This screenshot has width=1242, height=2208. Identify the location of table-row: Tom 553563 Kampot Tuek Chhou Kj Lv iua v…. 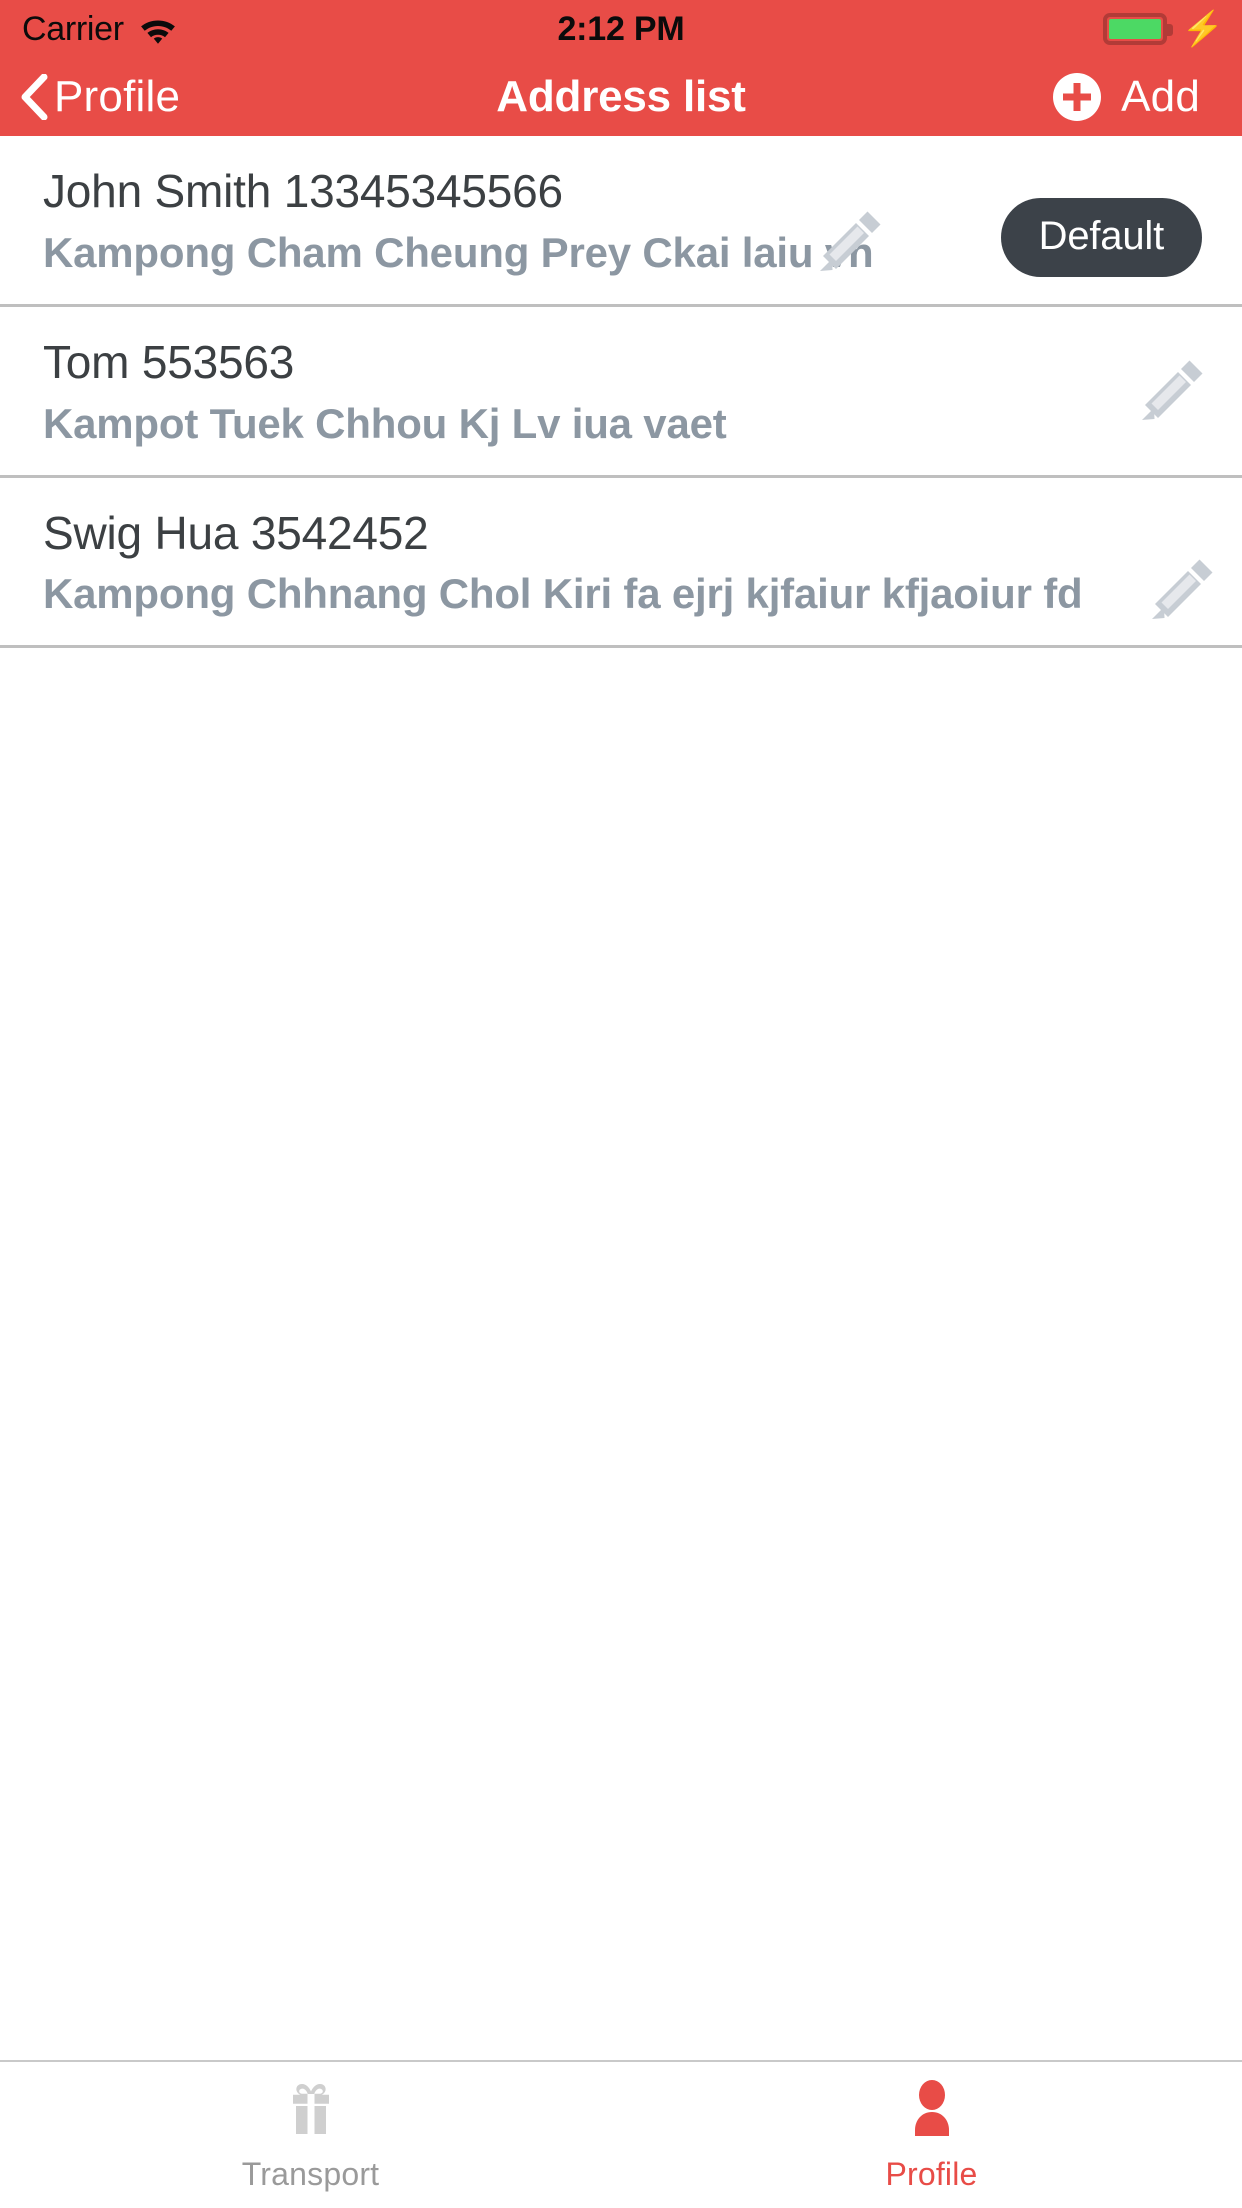
(621, 392).